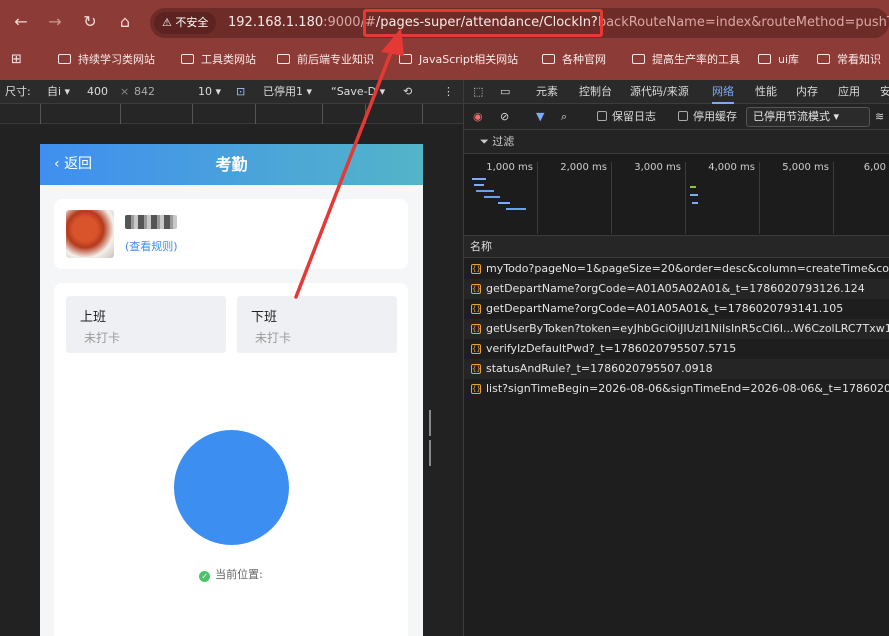  I want to click on shift-status: 未打卡, so click(102, 338).